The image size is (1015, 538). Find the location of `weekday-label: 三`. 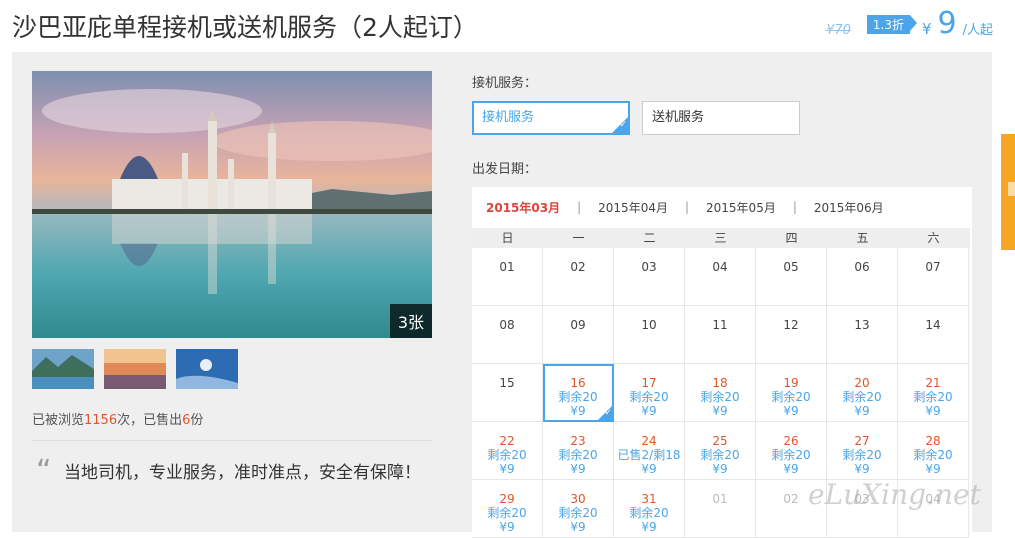

weekday-label: 三 is located at coordinates (720, 238).